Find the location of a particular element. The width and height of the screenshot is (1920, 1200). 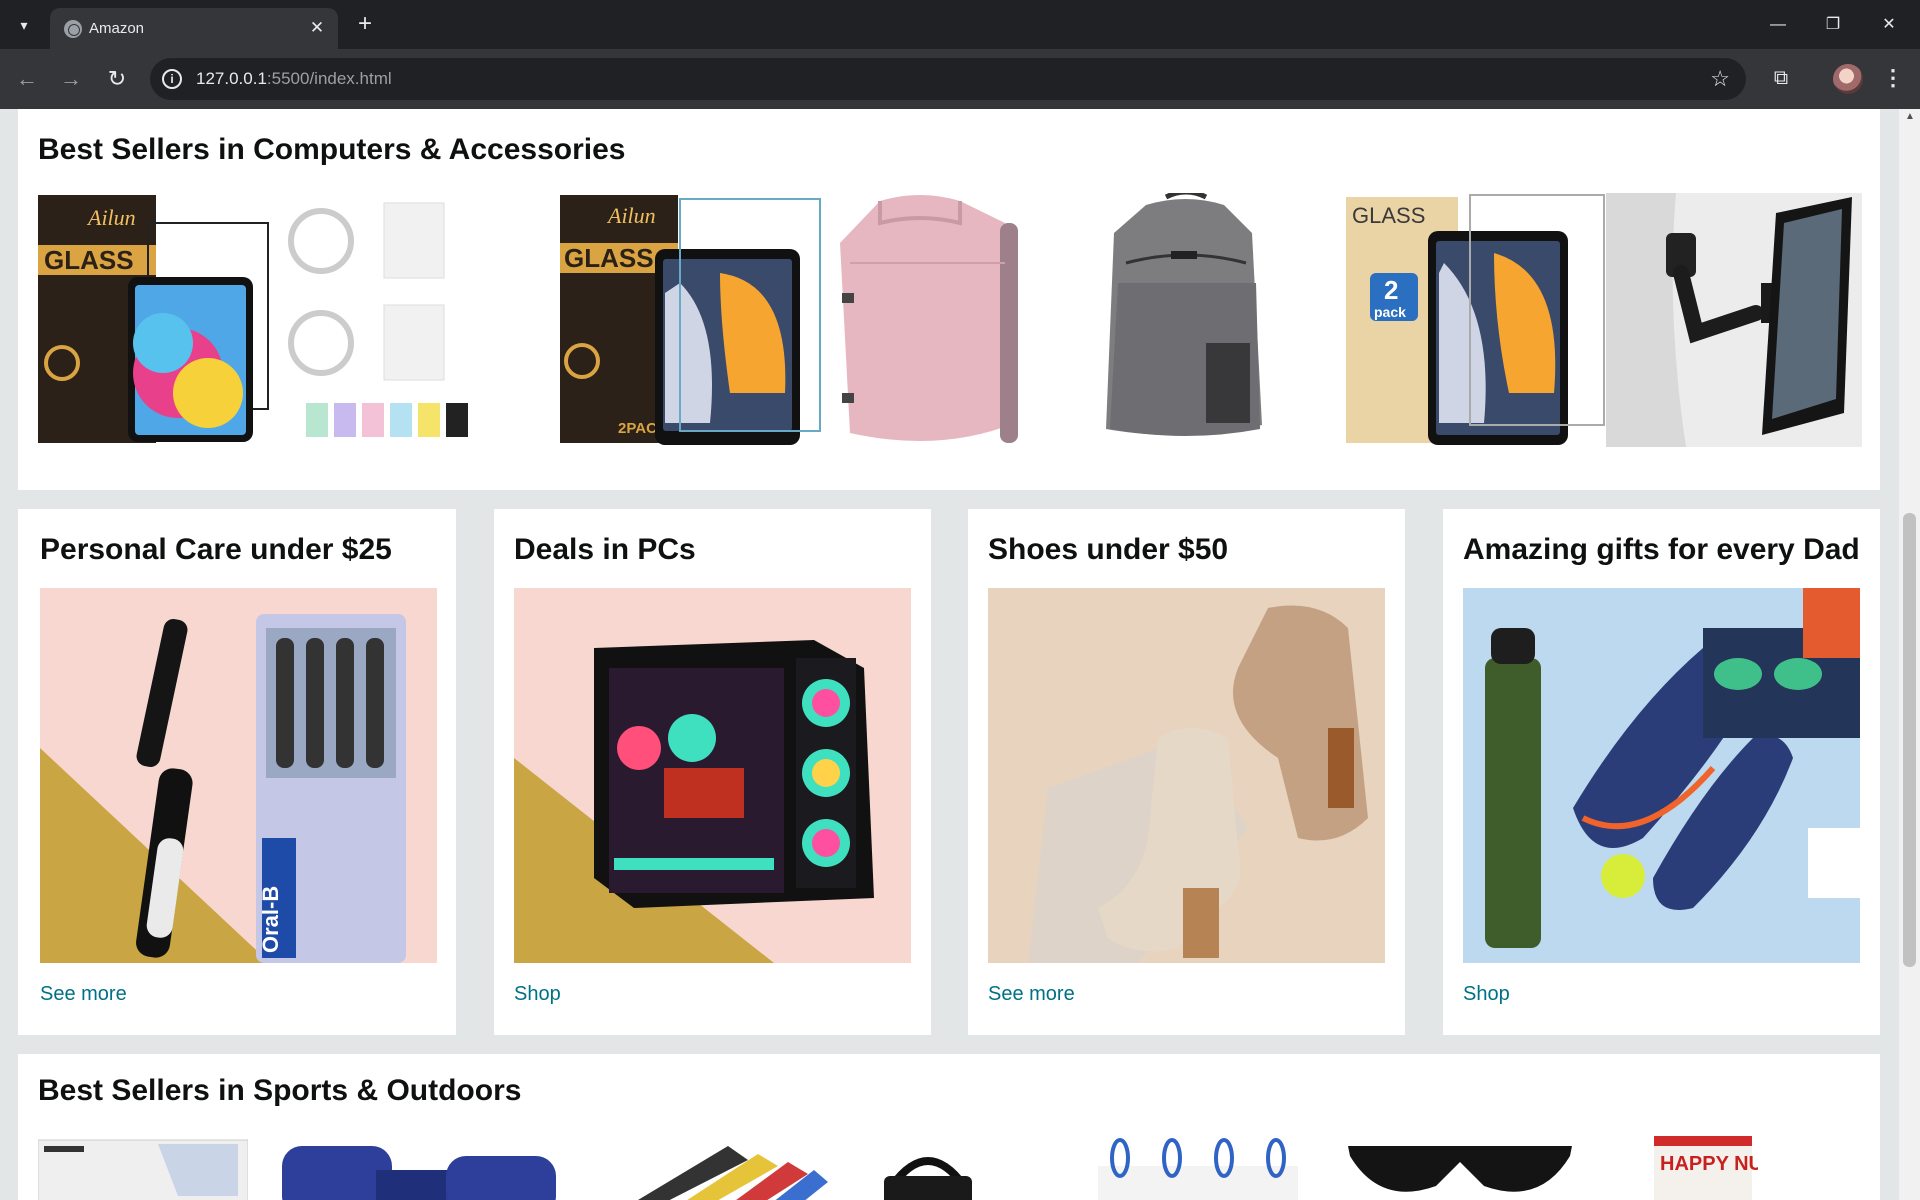

oral-b-label: Oral-B is located at coordinates (270, 919).